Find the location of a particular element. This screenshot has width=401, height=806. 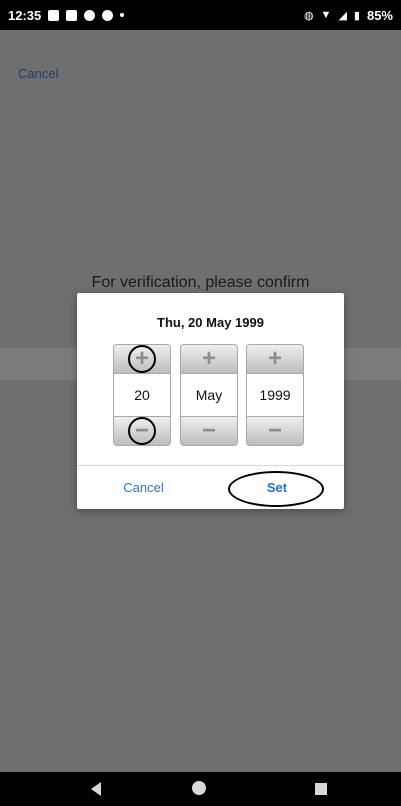

vibrate-icon: ◍ is located at coordinates (308, 15).